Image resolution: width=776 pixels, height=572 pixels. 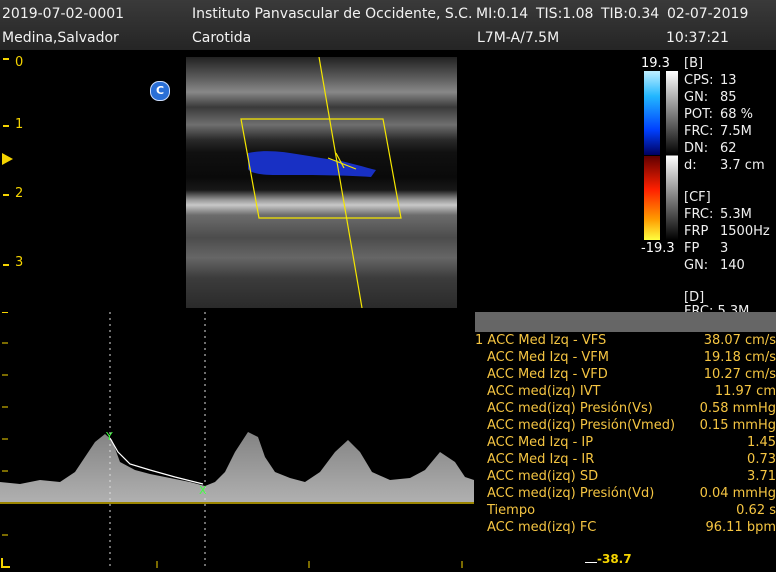 I want to click on measurement-row: ACC med(izq) Presión(Vmed) 0.15 mmHg, so click(x=625, y=426).